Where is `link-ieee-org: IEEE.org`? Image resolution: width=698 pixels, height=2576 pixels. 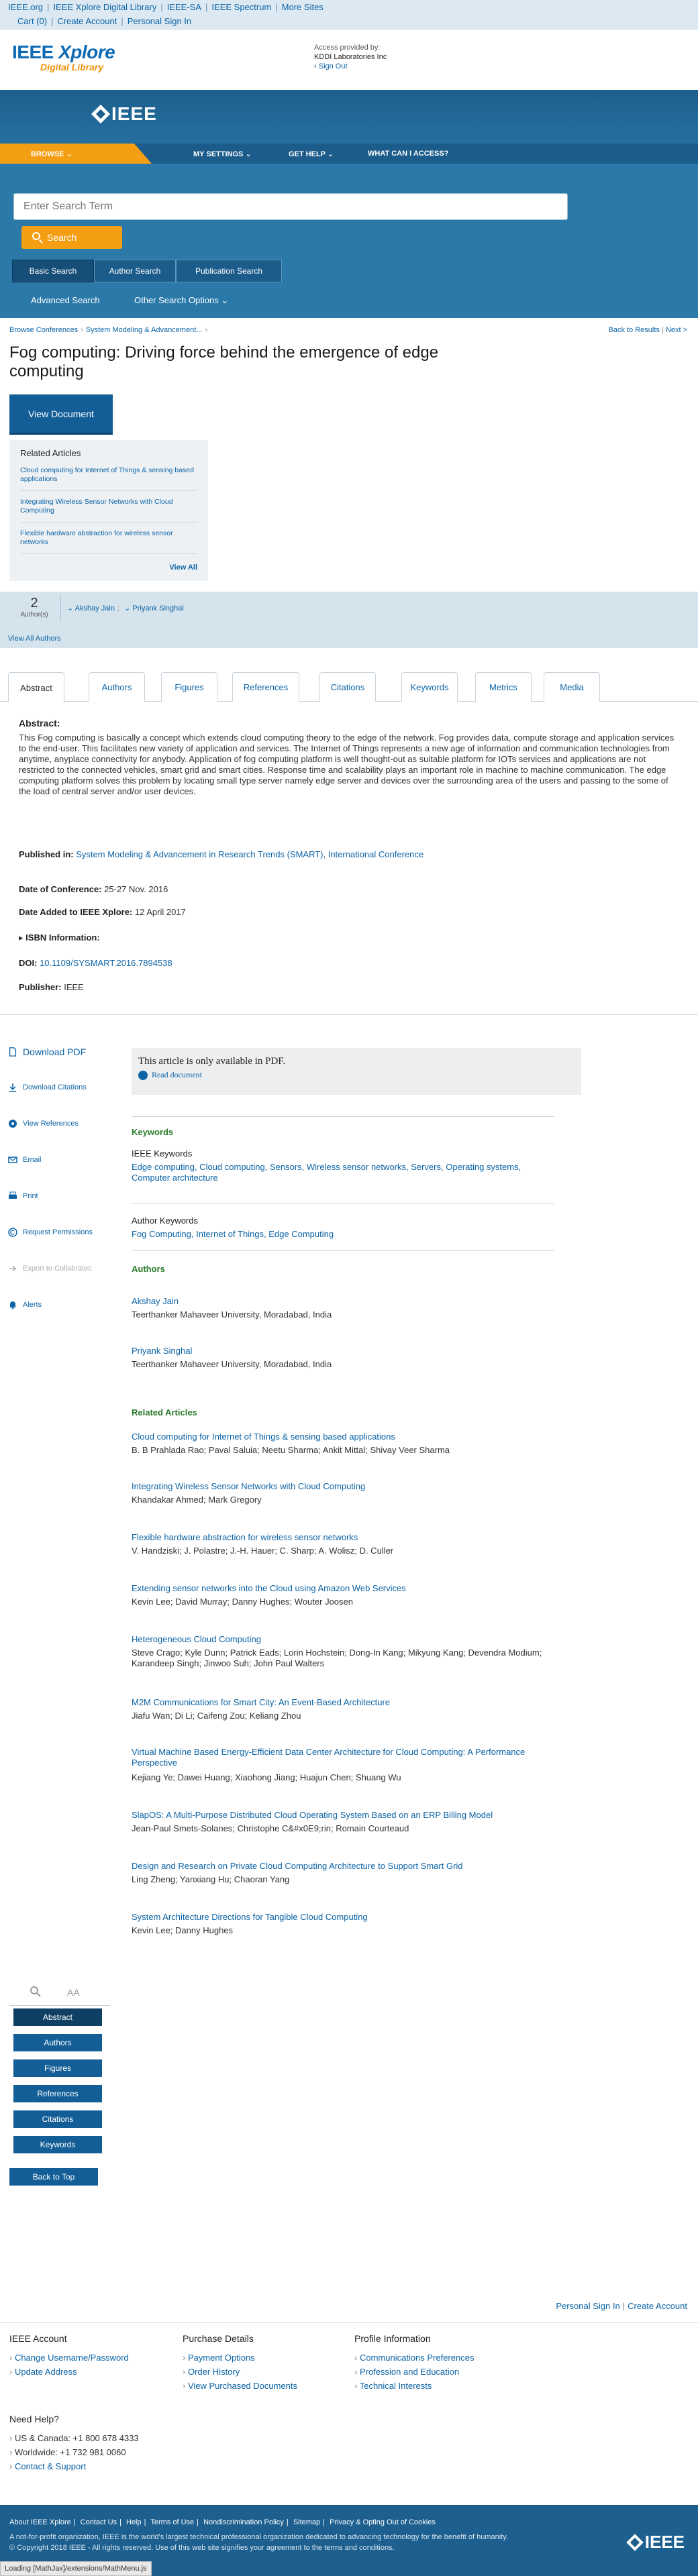
link-ieee-org: IEEE.org is located at coordinates (25, 7).